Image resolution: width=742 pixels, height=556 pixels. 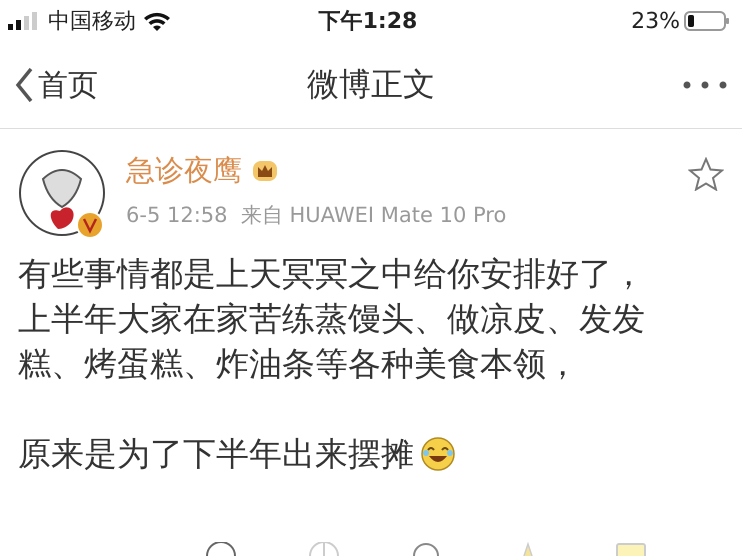 I want to click on post-text: 原来是为了下半年出来摆摊, so click(x=216, y=454).